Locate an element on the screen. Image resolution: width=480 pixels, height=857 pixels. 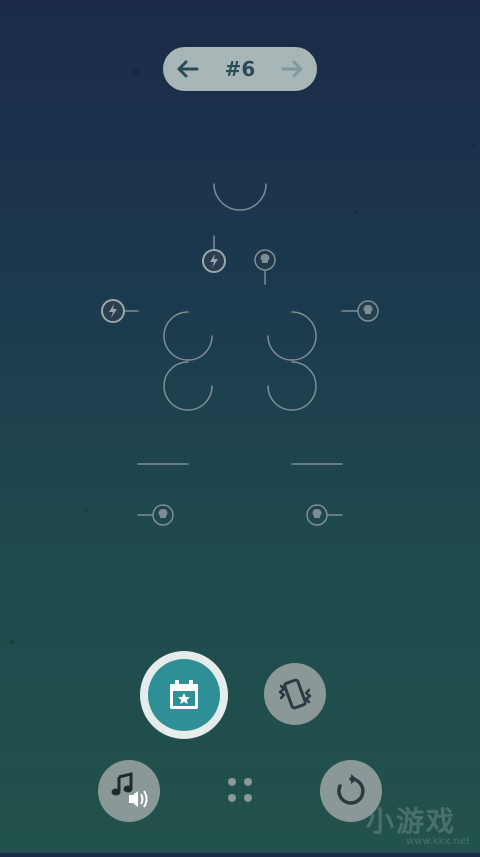
level-number: #6 is located at coordinates (240, 69).